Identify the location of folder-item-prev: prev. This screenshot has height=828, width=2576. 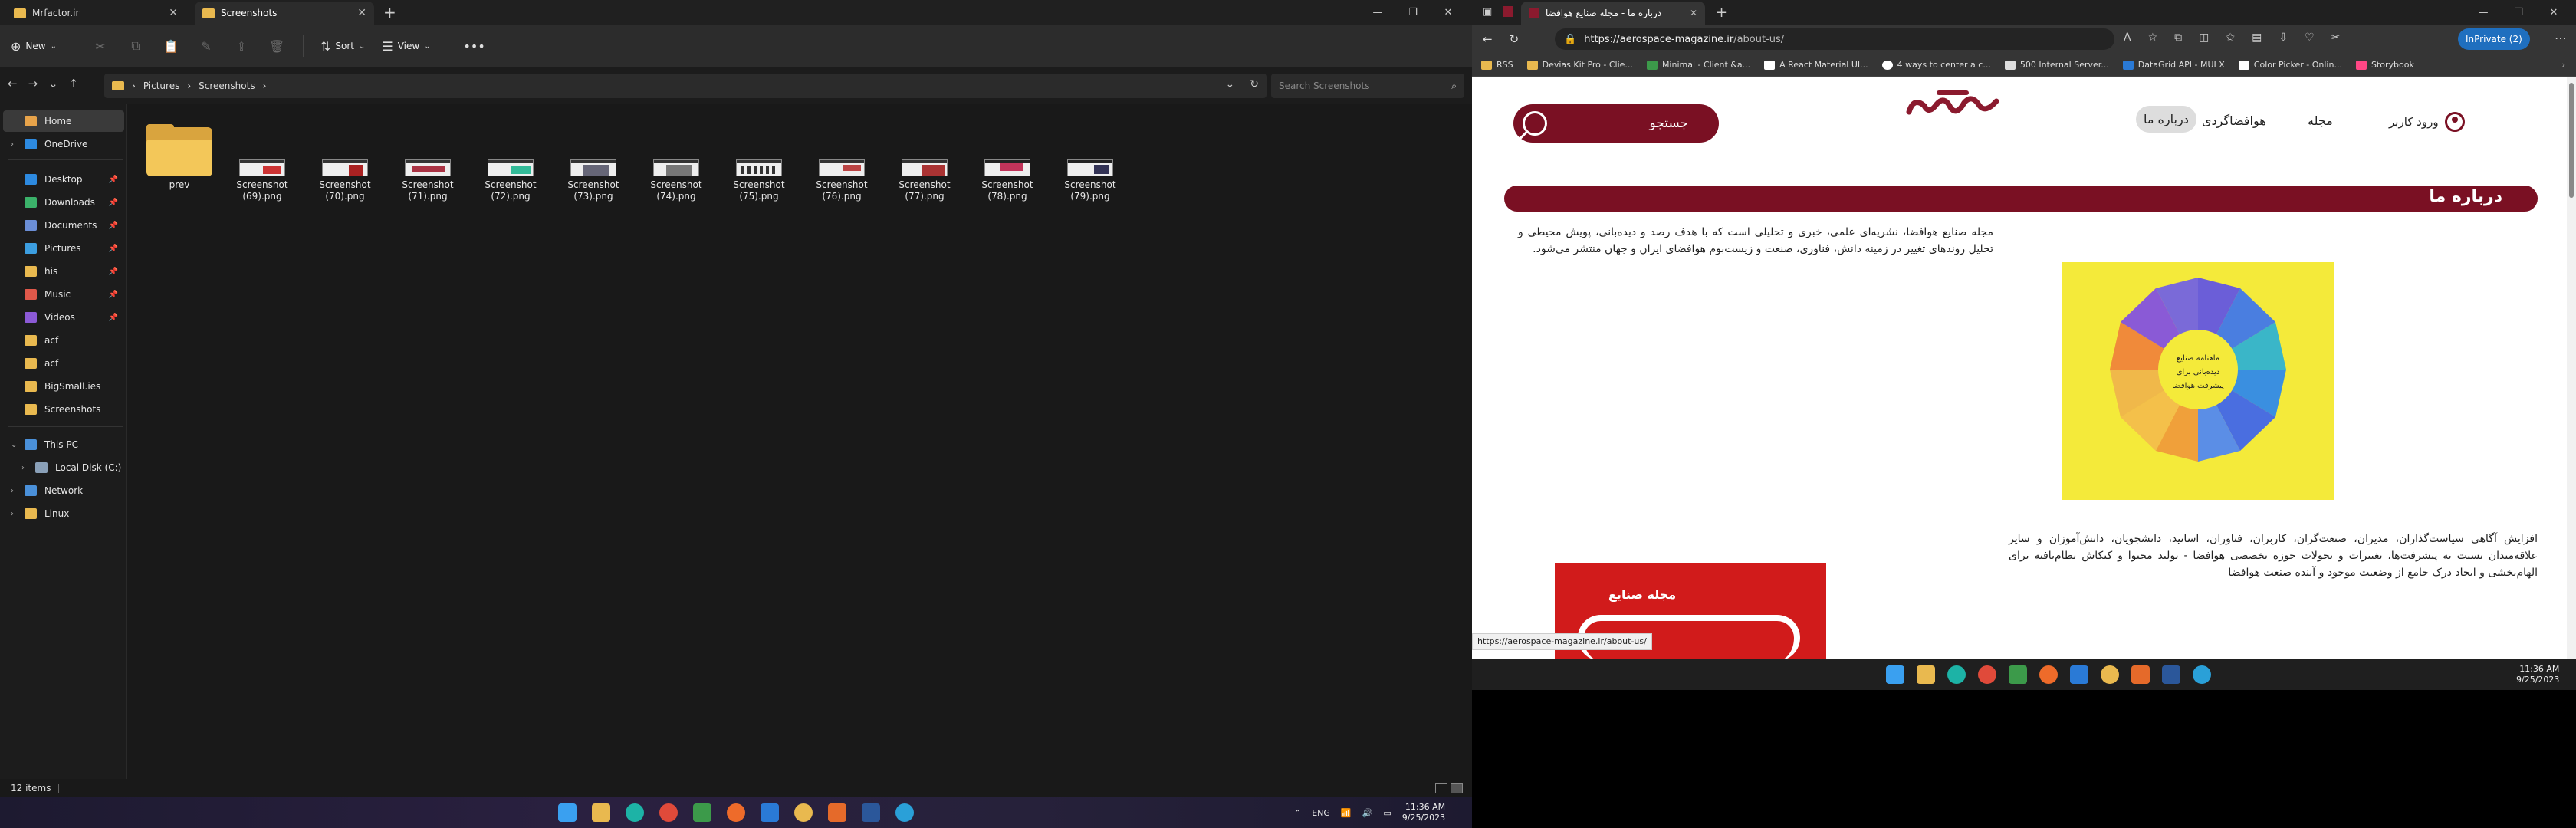
(179, 156).